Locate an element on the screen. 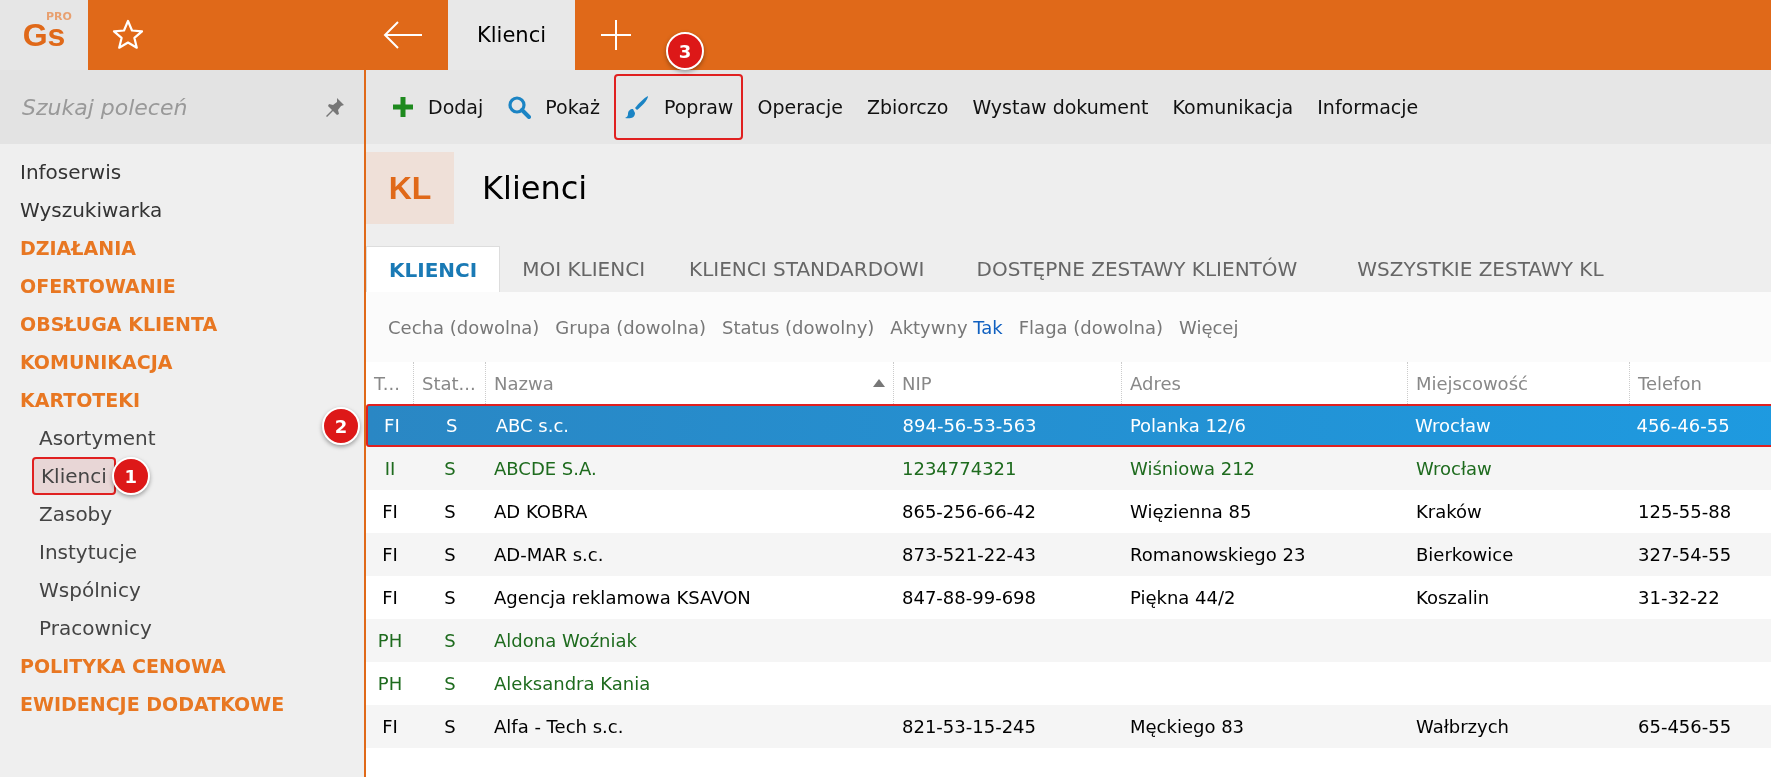 This screenshot has width=1771, height=777. table-cell: Wałbrzych is located at coordinates (1463, 726).